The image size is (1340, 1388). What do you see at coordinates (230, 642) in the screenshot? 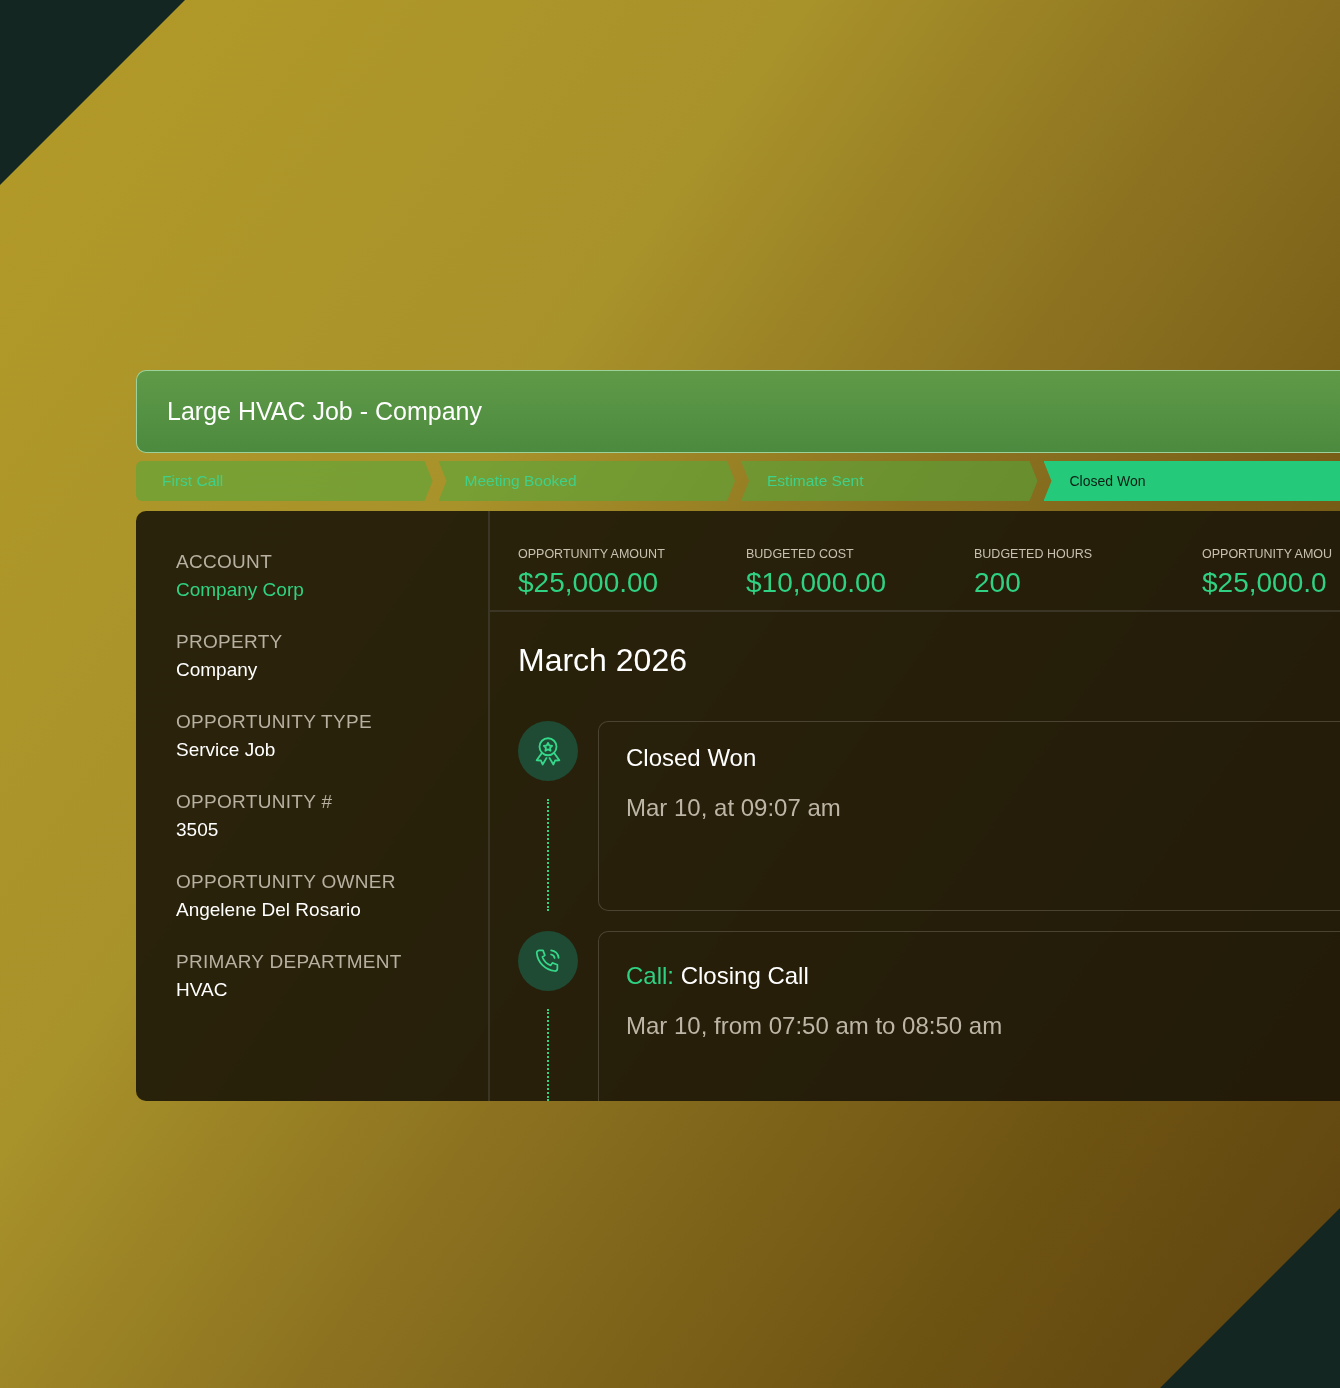
I see `field-label: PROPERTY` at bounding box center [230, 642].